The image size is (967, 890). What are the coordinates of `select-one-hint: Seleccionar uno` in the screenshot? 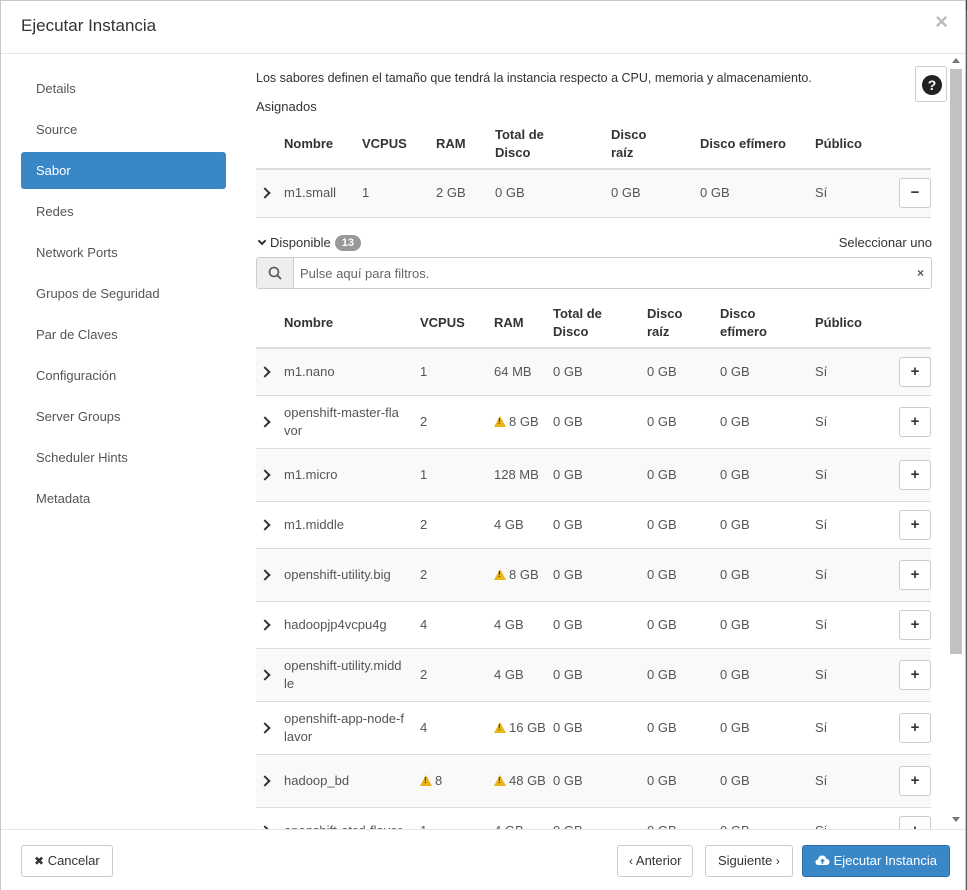 It's located at (885, 242).